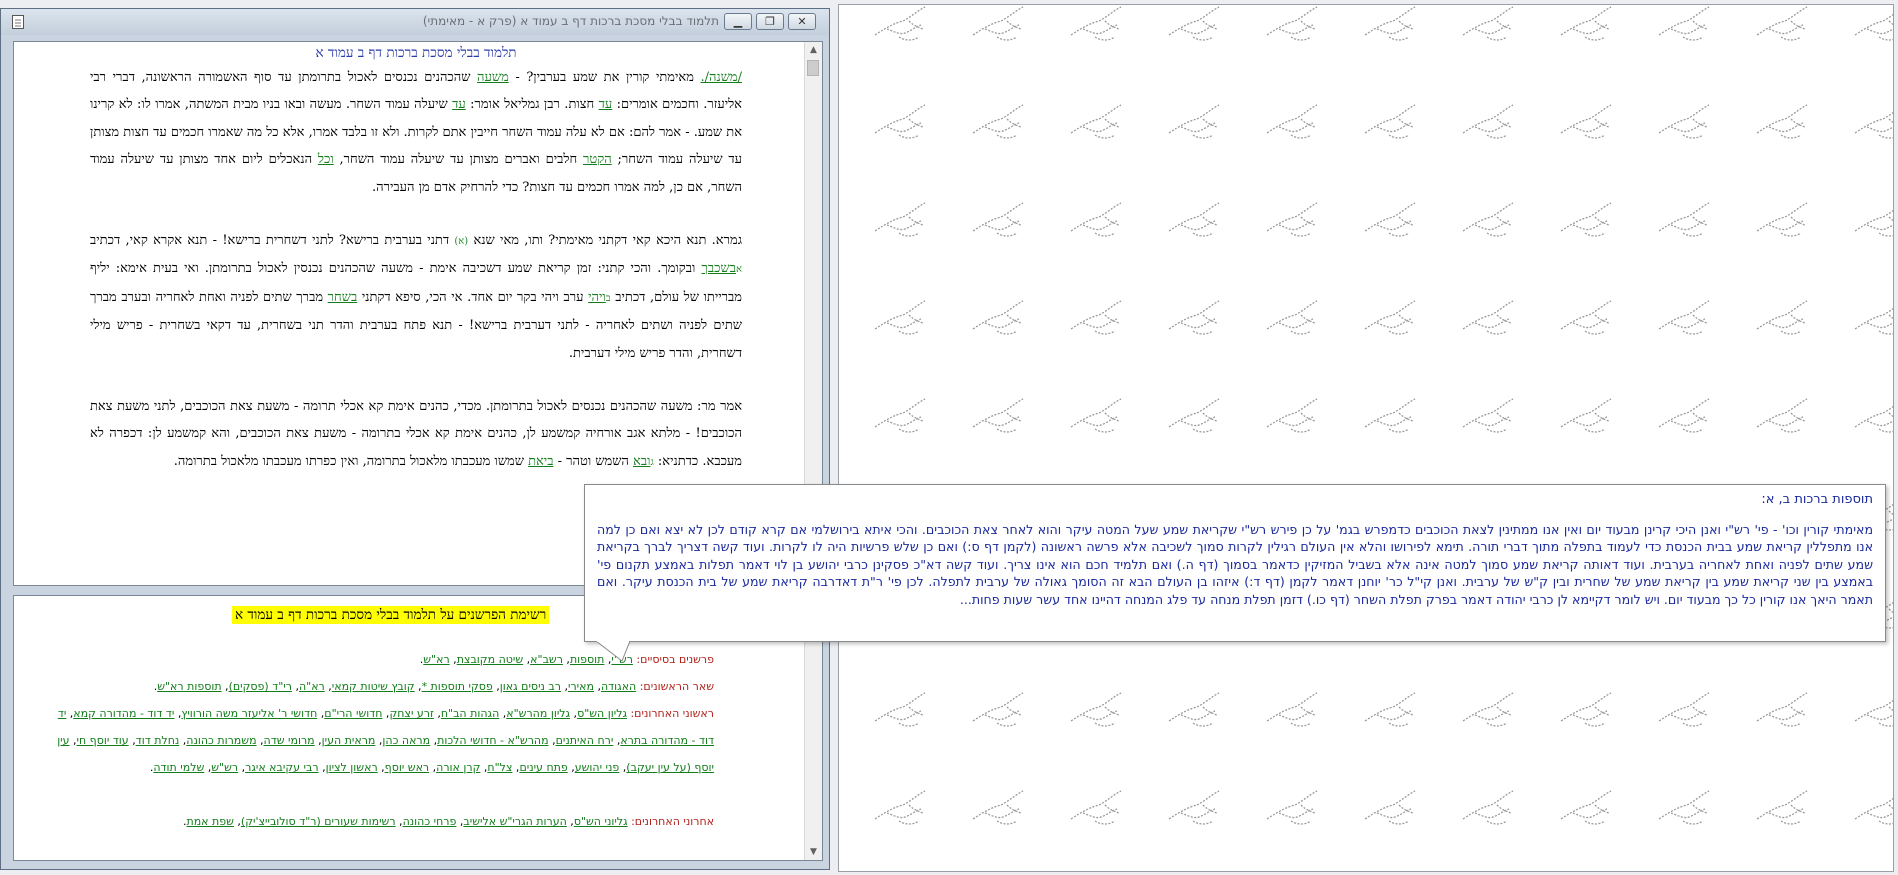 This screenshot has width=1898, height=875. What do you see at coordinates (585, 740) in the screenshot?
I see `commentator-link: ירח האיתנים` at bounding box center [585, 740].